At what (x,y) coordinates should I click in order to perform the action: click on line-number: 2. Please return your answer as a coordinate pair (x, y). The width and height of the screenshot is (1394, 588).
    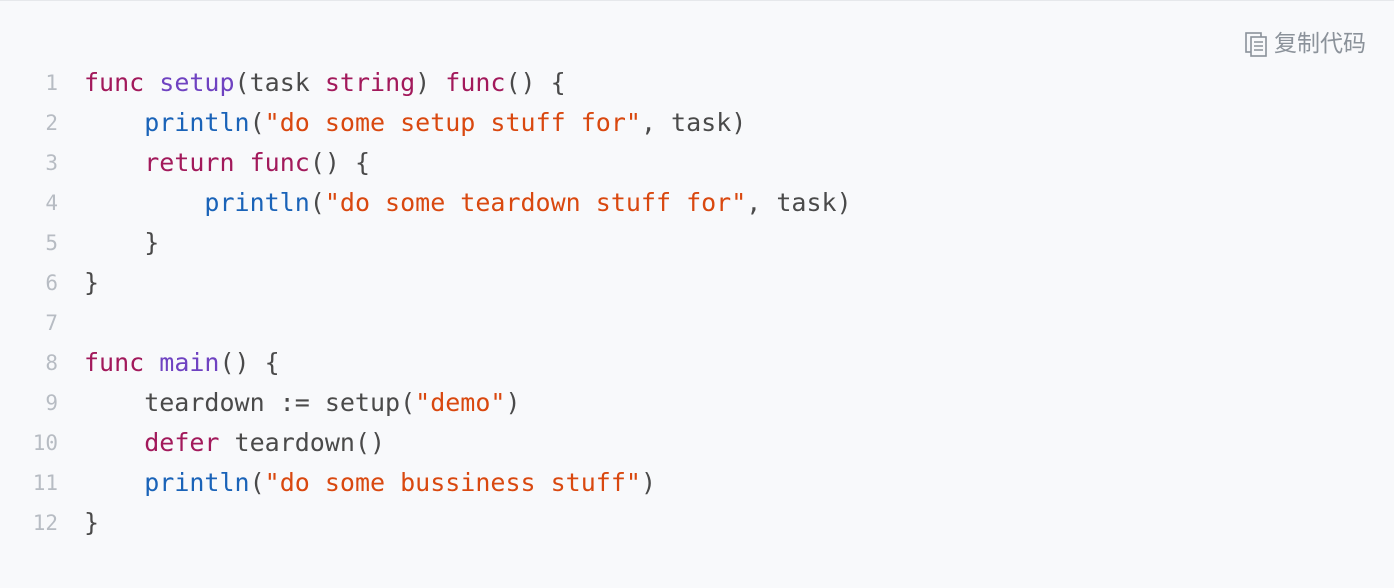
    Looking at the image, I should click on (51, 123).